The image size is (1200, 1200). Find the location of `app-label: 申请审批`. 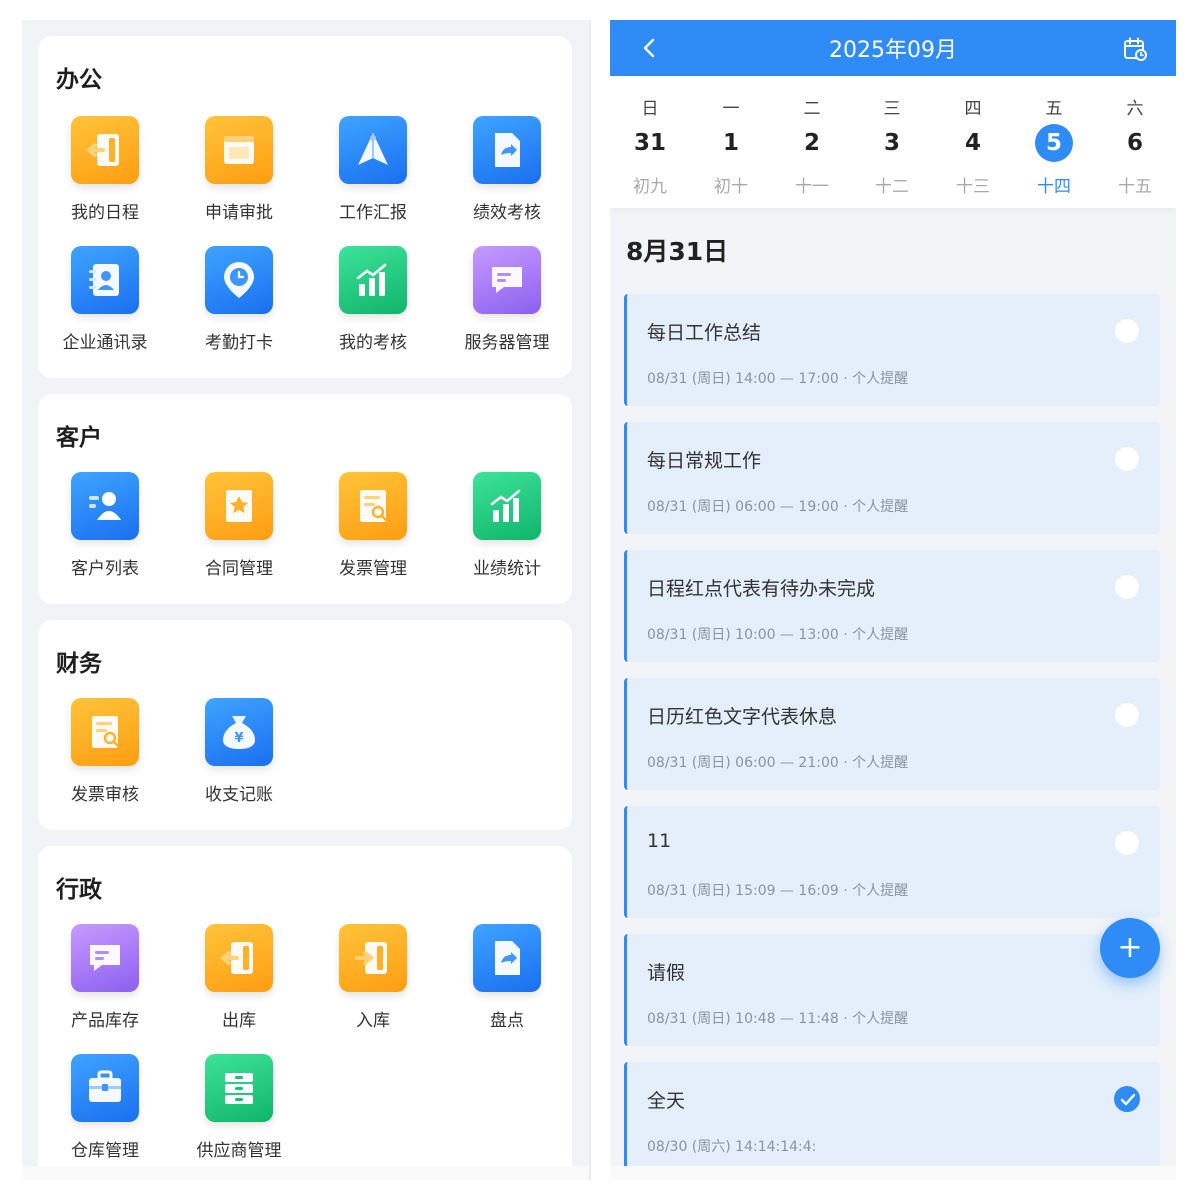

app-label: 申请审批 is located at coordinates (239, 213).